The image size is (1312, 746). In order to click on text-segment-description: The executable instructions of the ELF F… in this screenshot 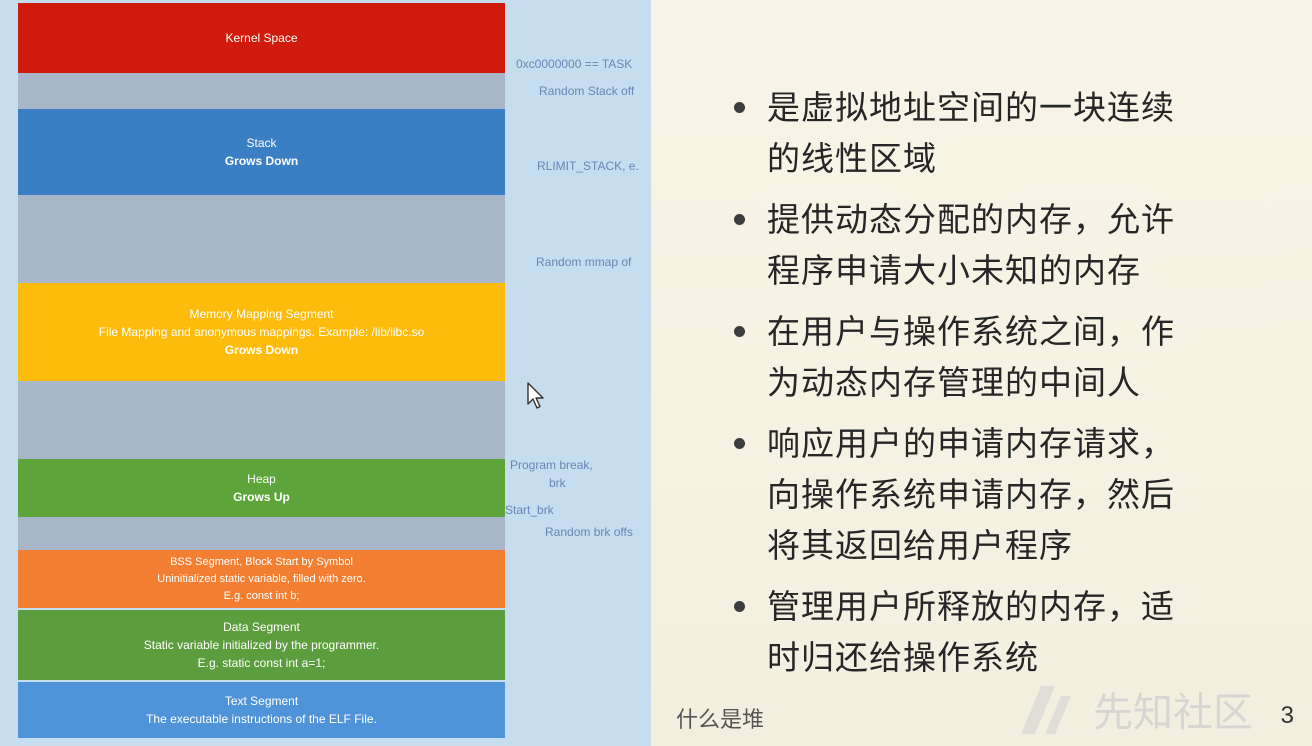, I will do `click(261, 719)`.